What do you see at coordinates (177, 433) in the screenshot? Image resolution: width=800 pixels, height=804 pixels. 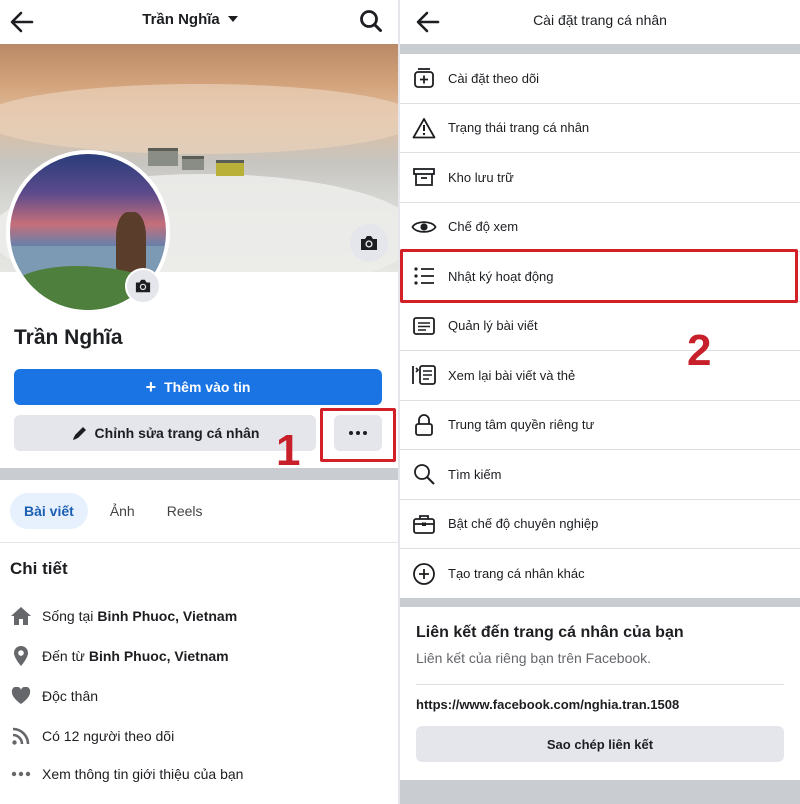 I see `edit-profile-label: Chỉnh sửa trang cá nhân` at bounding box center [177, 433].